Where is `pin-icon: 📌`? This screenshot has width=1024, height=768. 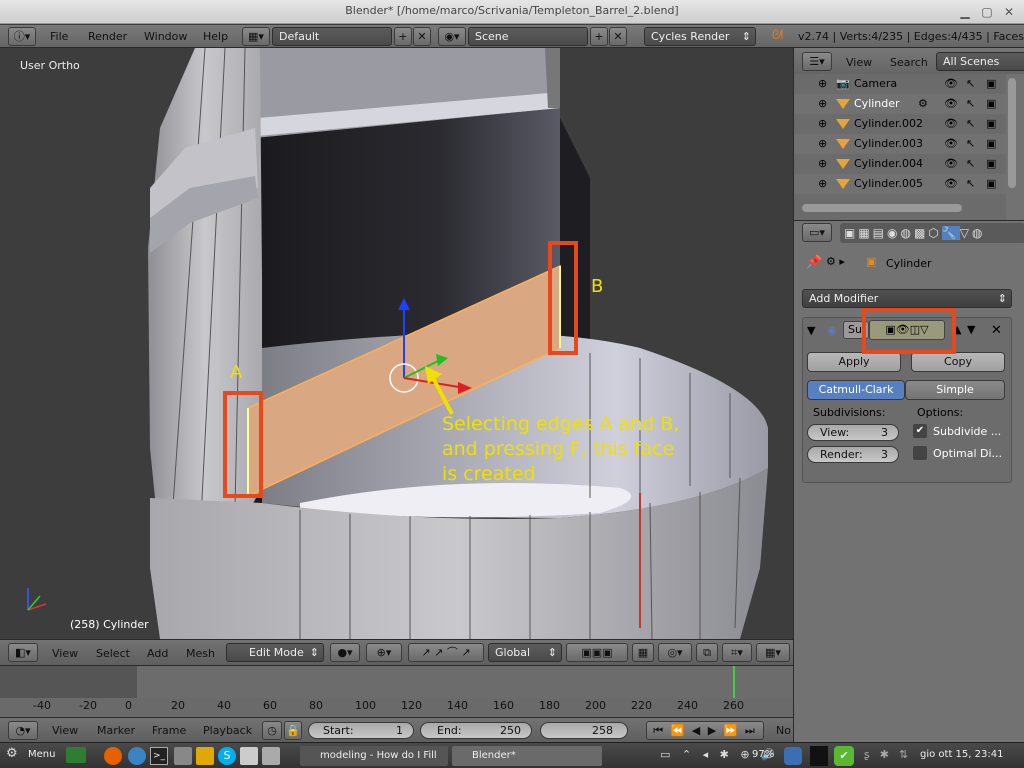
pin-icon: 📌 is located at coordinates (814, 262).